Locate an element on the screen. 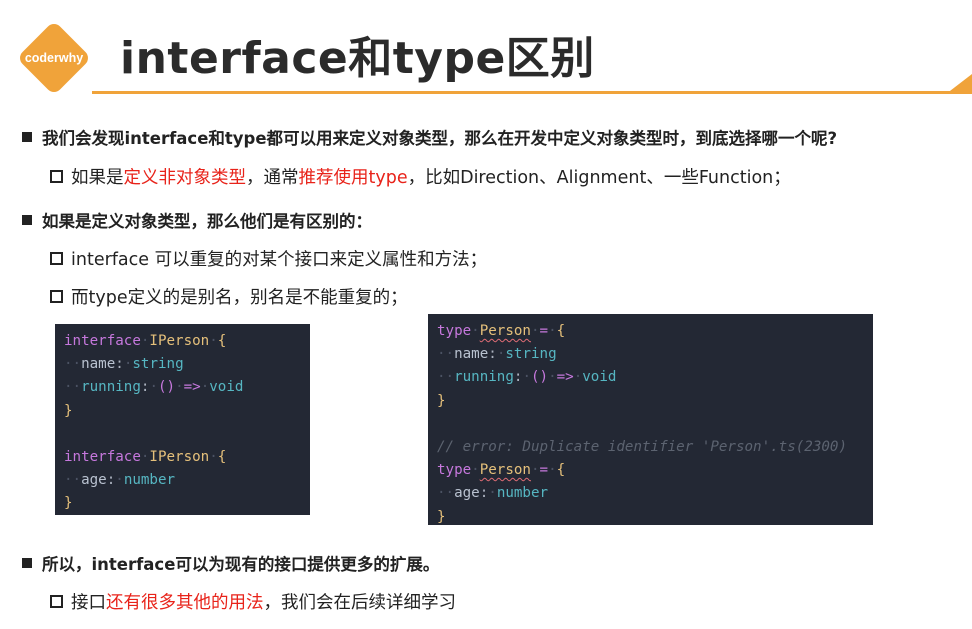 The image size is (972, 629). logo-text: coderwhy is located at coordinates (54, 58).